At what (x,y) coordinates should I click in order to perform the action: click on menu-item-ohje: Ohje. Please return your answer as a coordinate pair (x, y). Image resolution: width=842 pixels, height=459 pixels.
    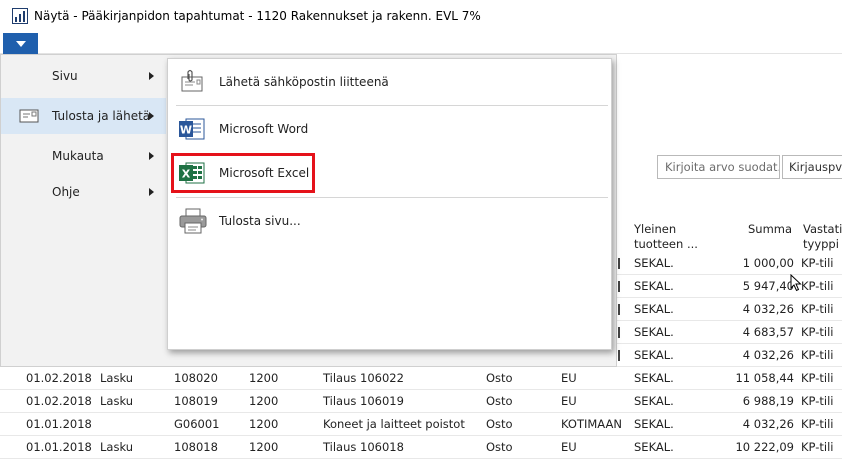
    Looking at the image, I should click on (83, 192).